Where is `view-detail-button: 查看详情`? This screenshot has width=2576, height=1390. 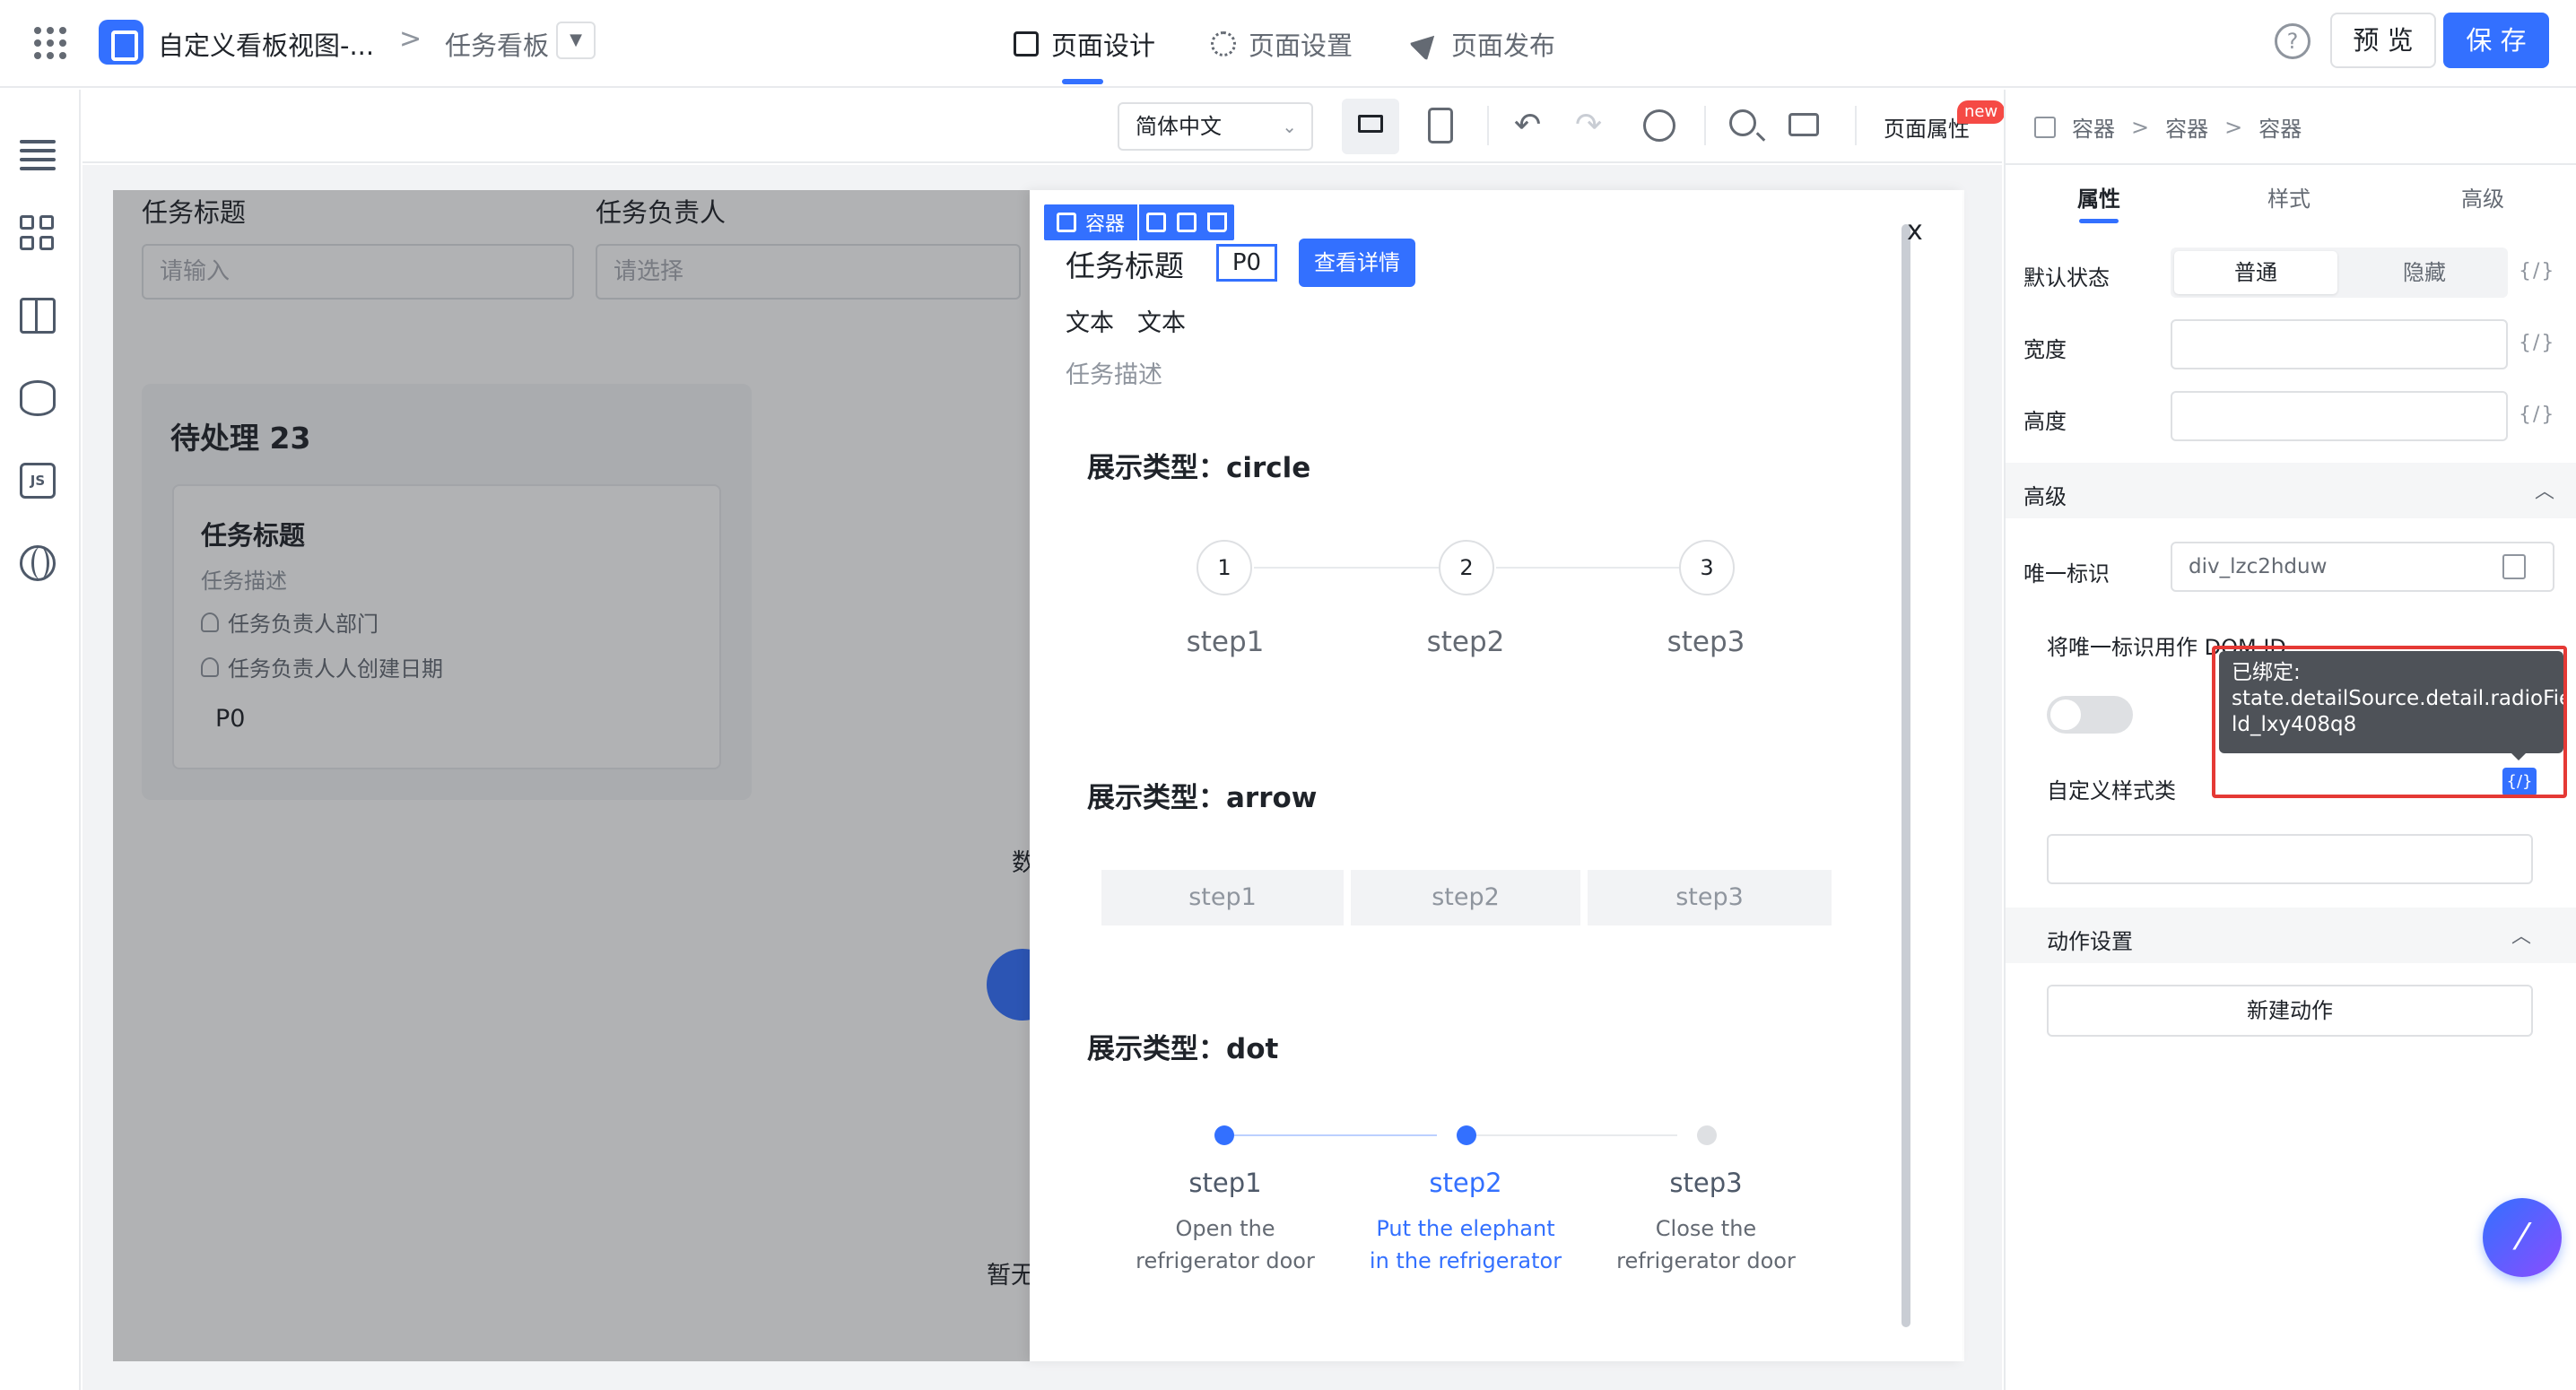 view-detail-button: 查看详情 is located at coordinates (1357, 263).